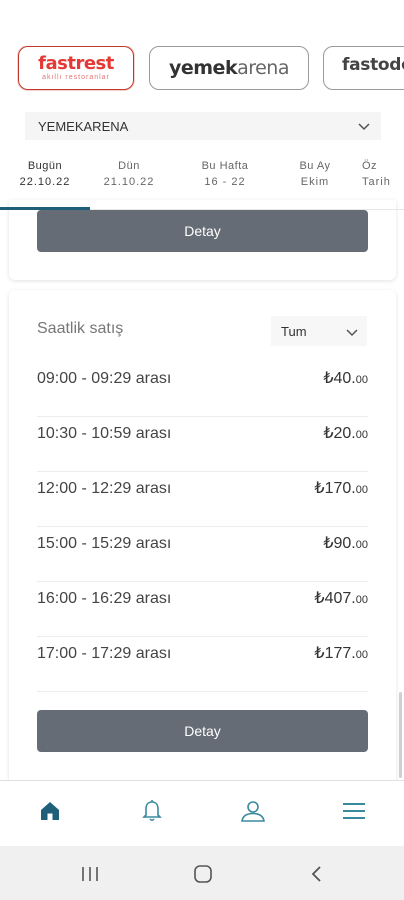 The image size is (404, 900). I want to click on tab-sublabel: Tarih, so click(376, 182).